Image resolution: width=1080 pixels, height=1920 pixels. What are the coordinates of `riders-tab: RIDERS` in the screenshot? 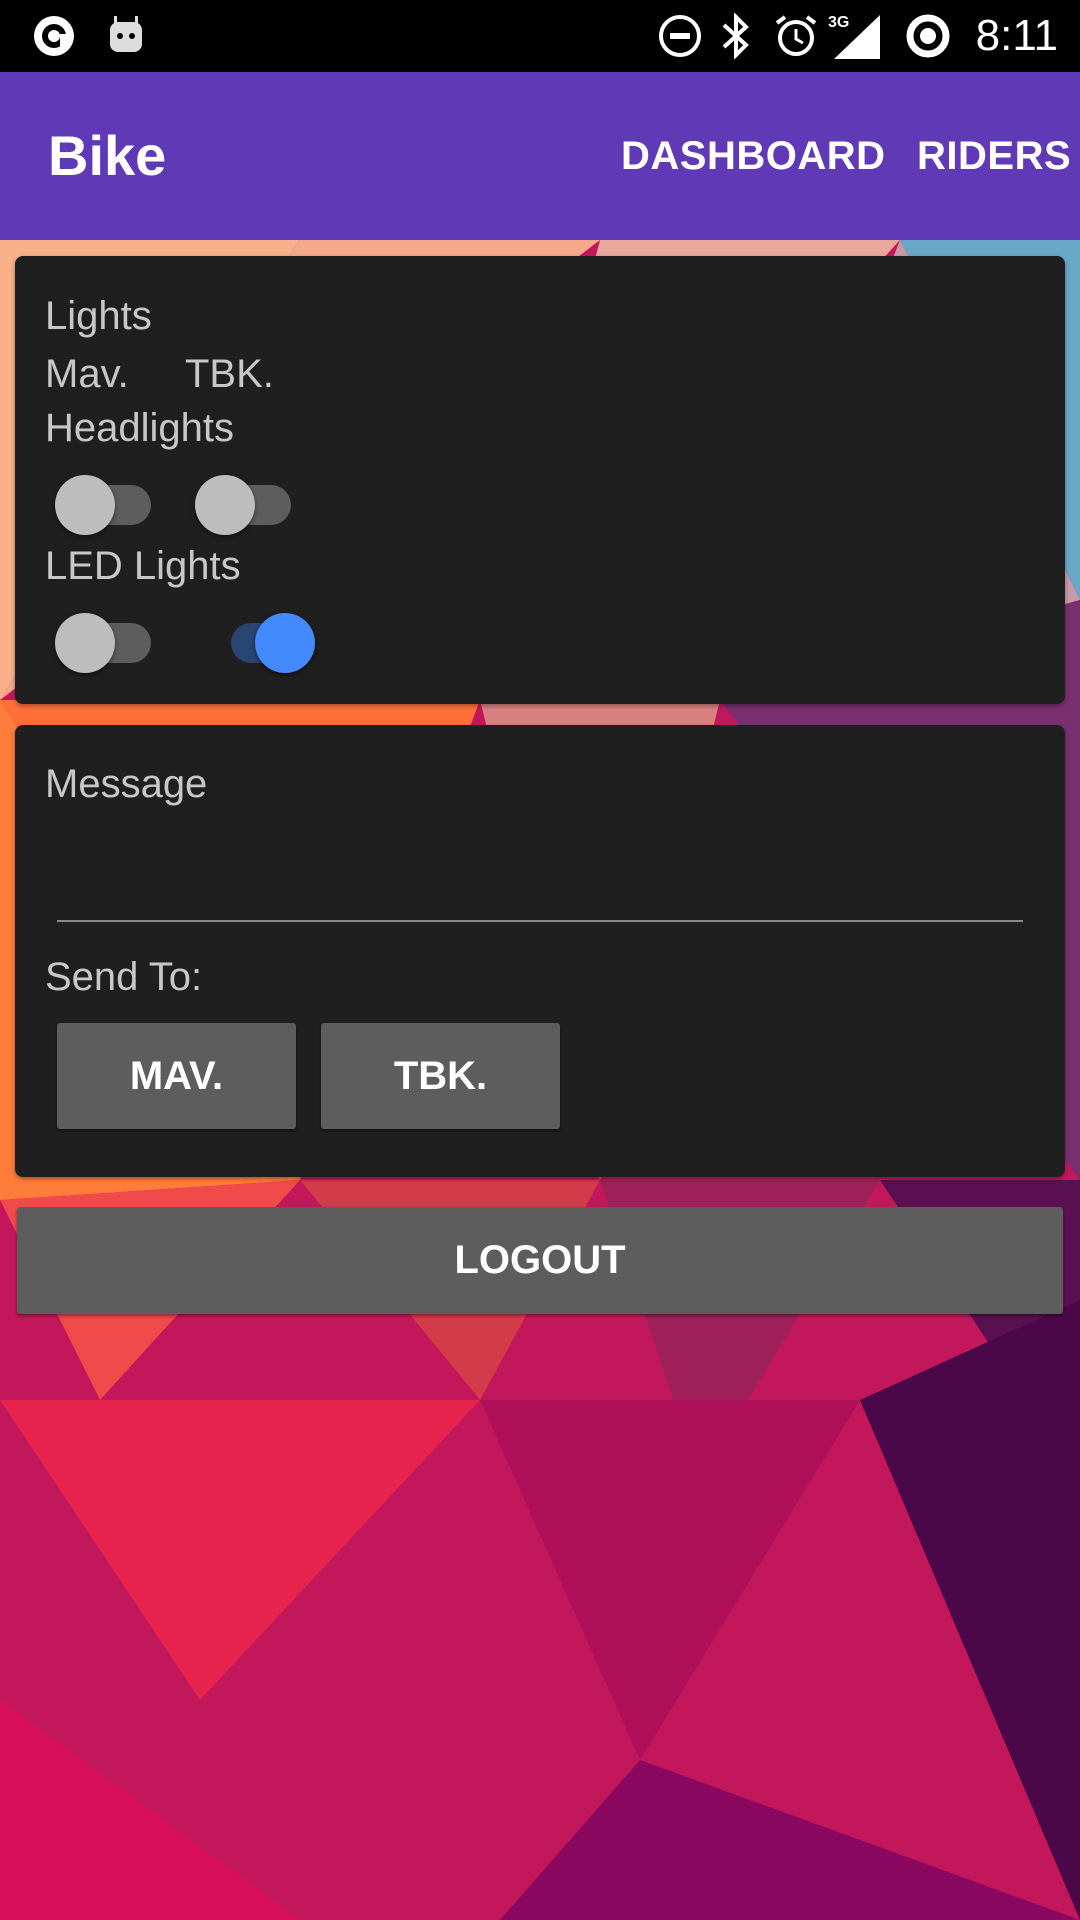 It's located at (994, 156).